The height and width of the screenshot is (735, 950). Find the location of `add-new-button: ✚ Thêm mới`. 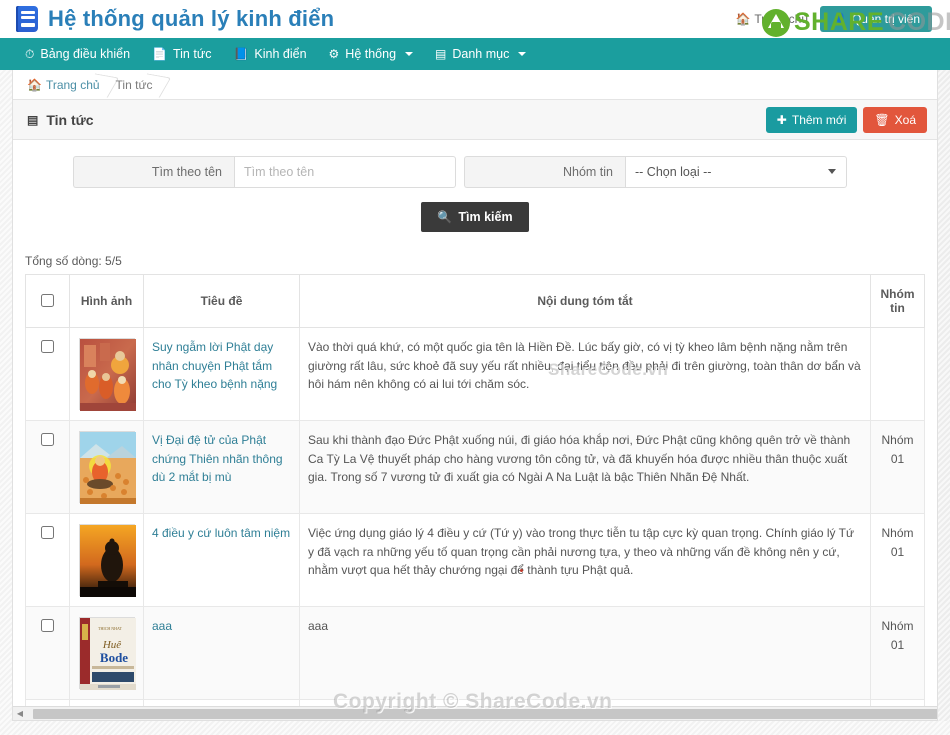

add-new-button: ✚ Thêm mới is located at coordinates (811, 119).